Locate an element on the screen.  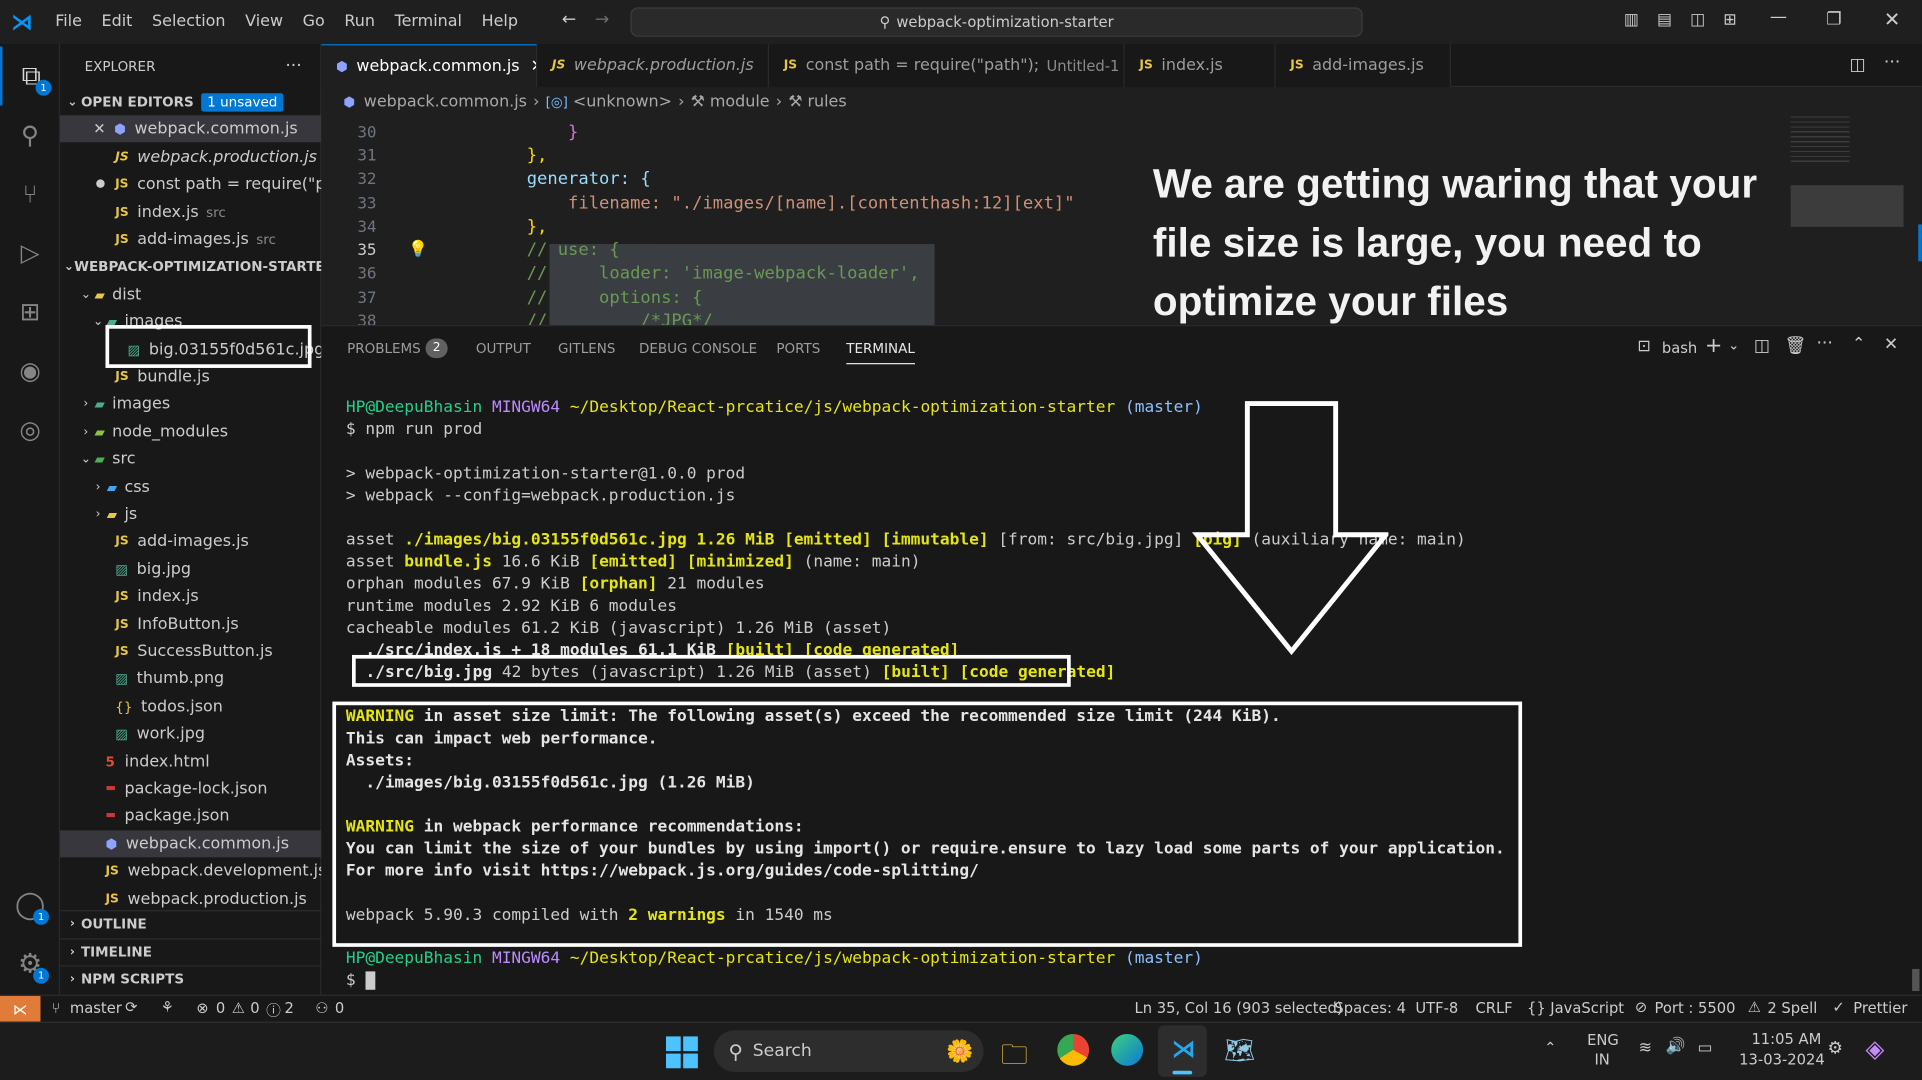
tab-problems: PROBLEMS is located at coordinates (384, 349).